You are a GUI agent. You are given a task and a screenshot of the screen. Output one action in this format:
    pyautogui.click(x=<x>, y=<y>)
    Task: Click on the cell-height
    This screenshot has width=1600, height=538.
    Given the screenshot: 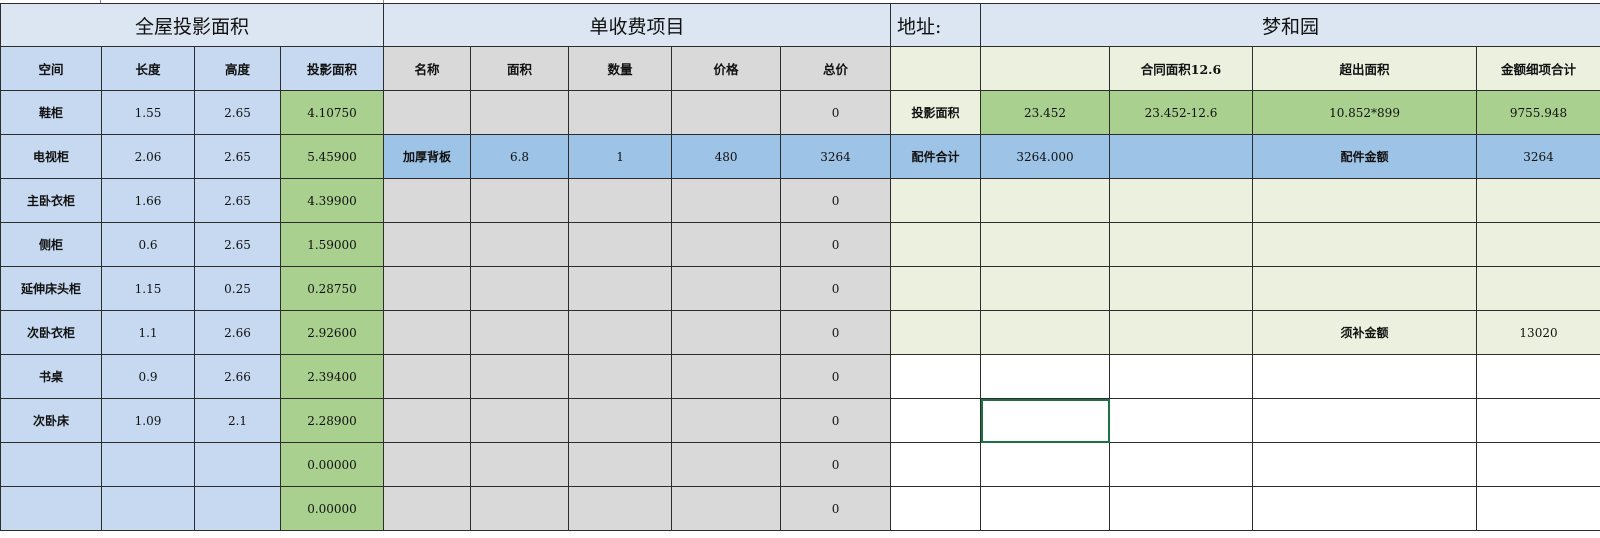 What is the action you would take?
    pyautogui.click(x=237, y=508)
    